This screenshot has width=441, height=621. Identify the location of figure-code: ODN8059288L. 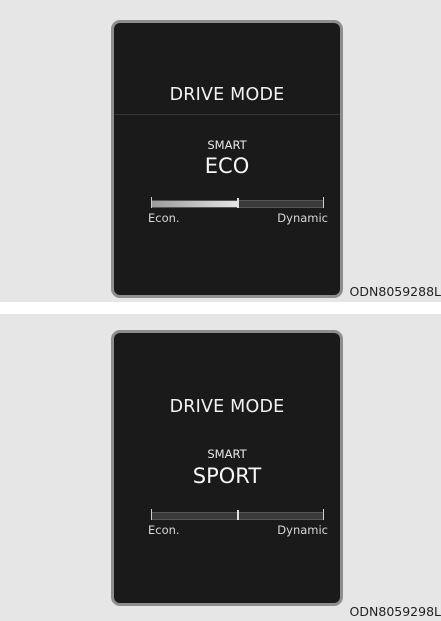
(395, 291).